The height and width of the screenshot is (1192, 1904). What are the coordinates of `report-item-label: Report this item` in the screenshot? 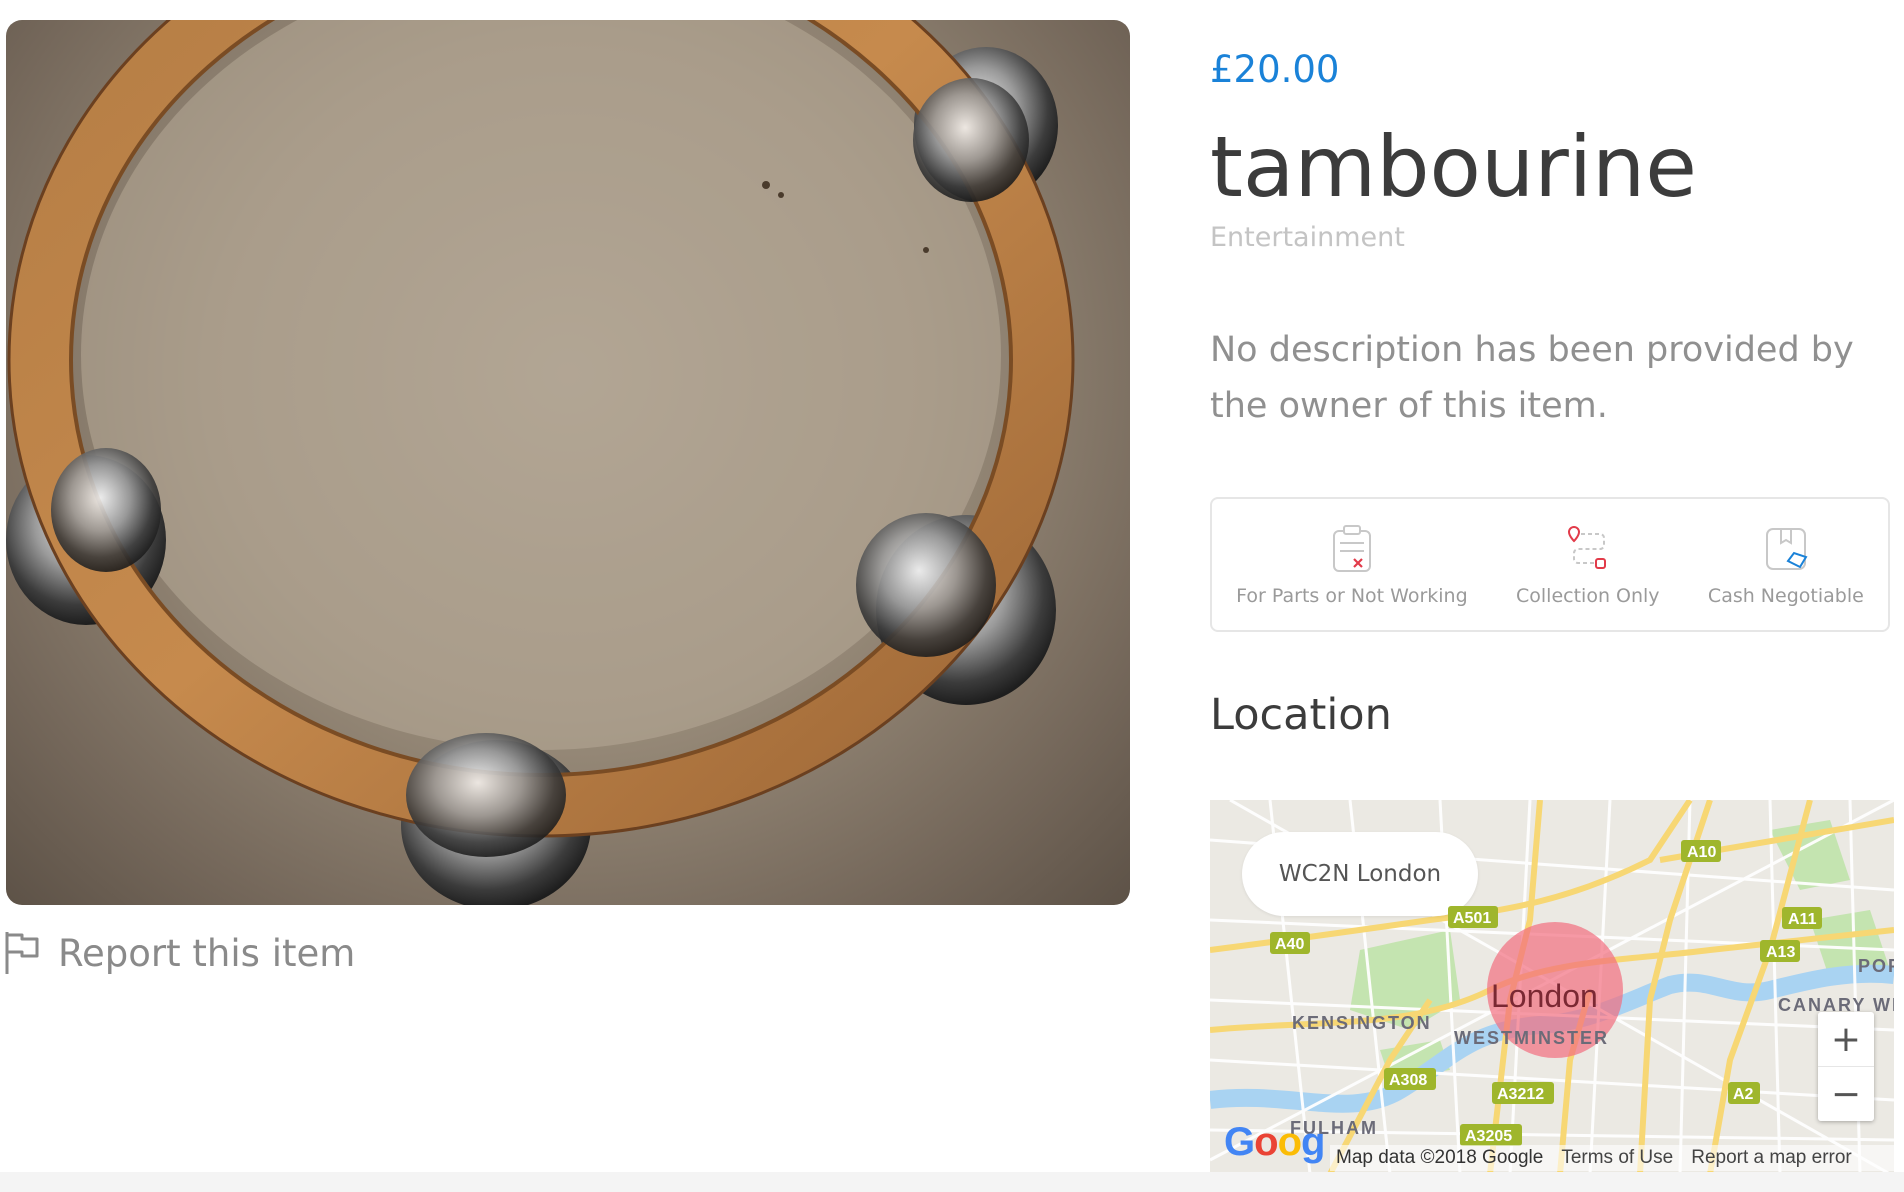 It's located at (207, 953).